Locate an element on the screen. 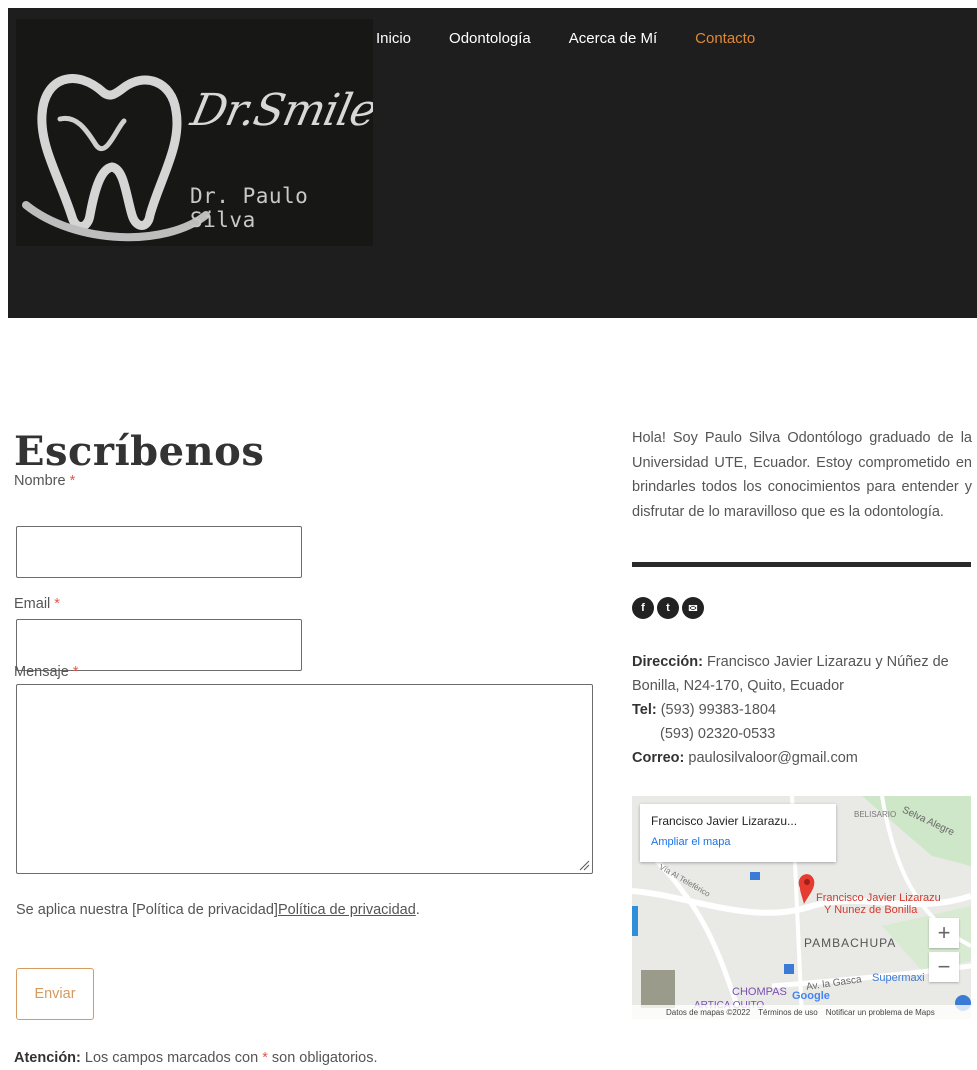 Image resolution: width=977 pixels, height=1070 pixels. map-pin-label-1: Francisco Javier Lizarazu is located at coordinates (878, 898).